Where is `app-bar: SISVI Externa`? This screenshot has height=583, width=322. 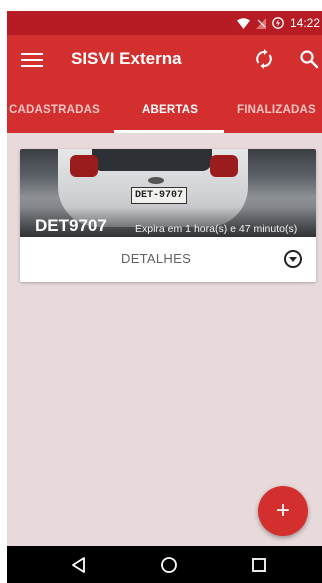
app-bar: SISVI Externa is located at coordinates (164, 61).